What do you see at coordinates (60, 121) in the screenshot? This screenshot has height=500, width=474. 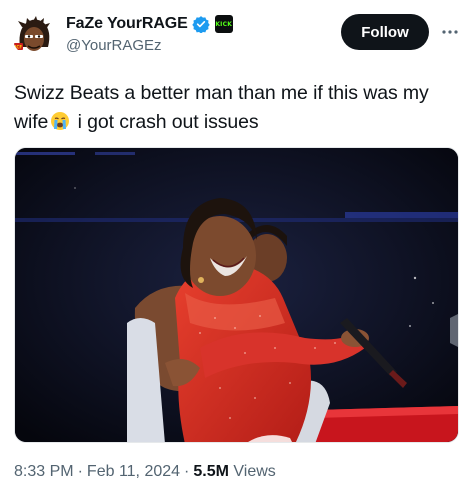 I see `loudly-crying-face-icon` at bounding box center [60, 121].